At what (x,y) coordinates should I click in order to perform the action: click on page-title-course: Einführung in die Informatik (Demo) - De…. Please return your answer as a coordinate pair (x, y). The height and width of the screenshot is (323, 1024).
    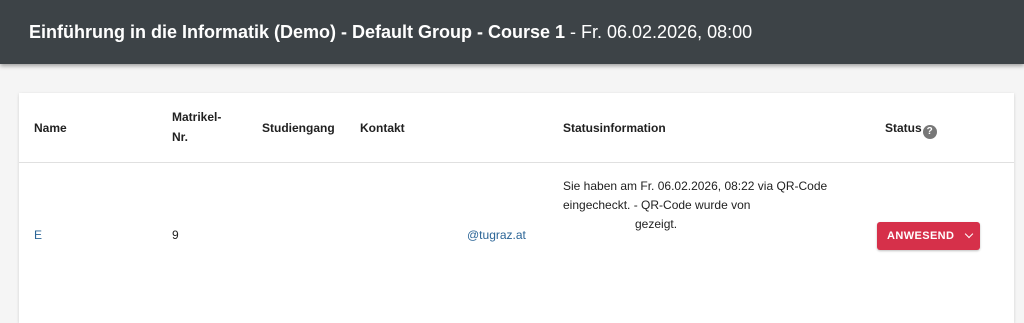
    Looking at the image, I should click on (297, 32).